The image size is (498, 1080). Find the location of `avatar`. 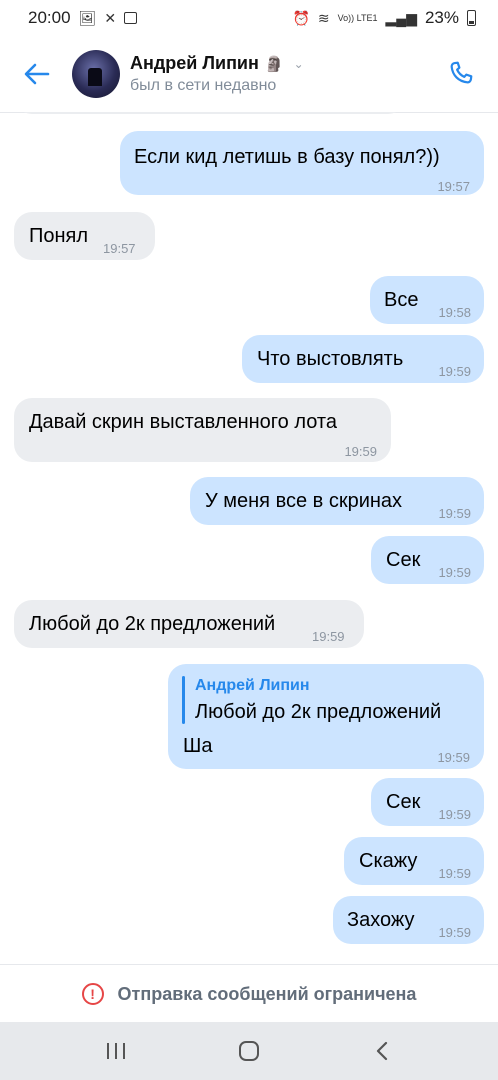

avatar is located at coordinates (96, 74).